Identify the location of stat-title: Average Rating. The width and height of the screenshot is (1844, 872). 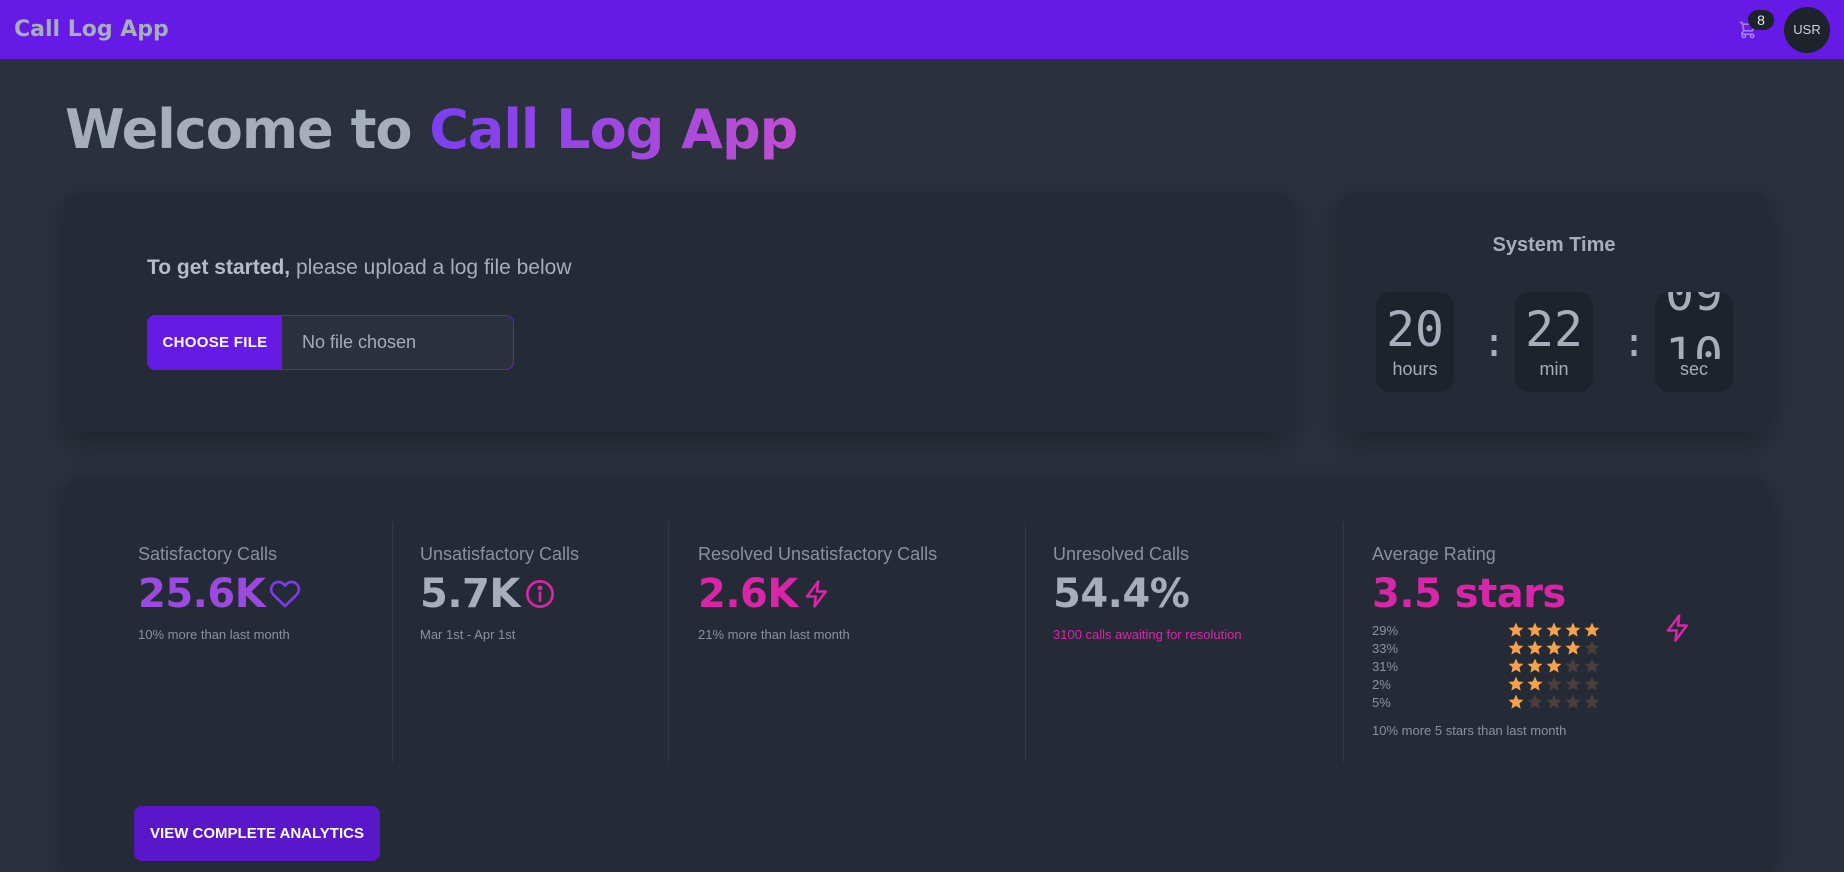
(1434, 554).